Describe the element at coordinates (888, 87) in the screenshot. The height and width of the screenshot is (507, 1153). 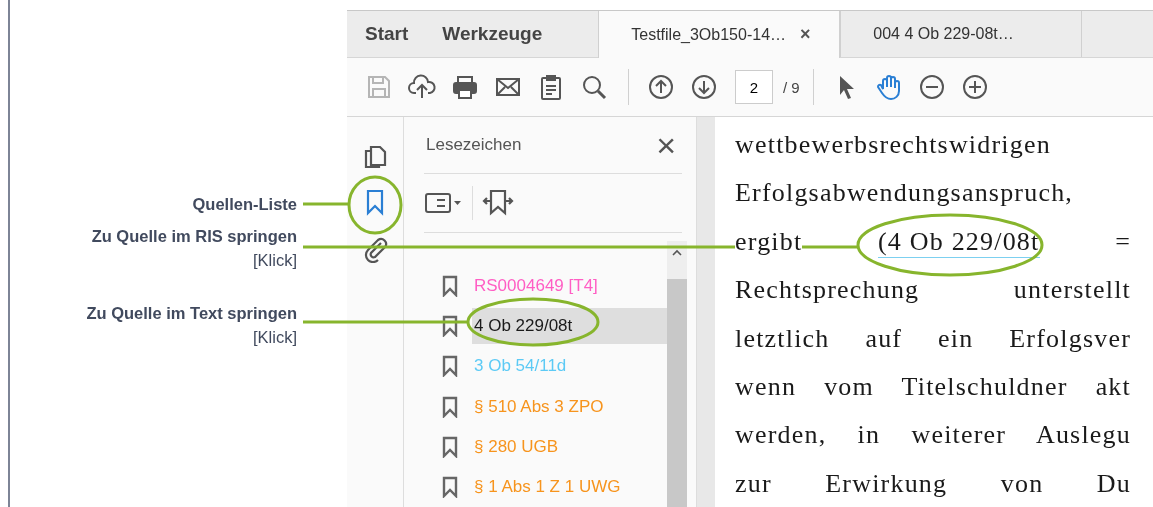
I see `hand-icon` at that location.